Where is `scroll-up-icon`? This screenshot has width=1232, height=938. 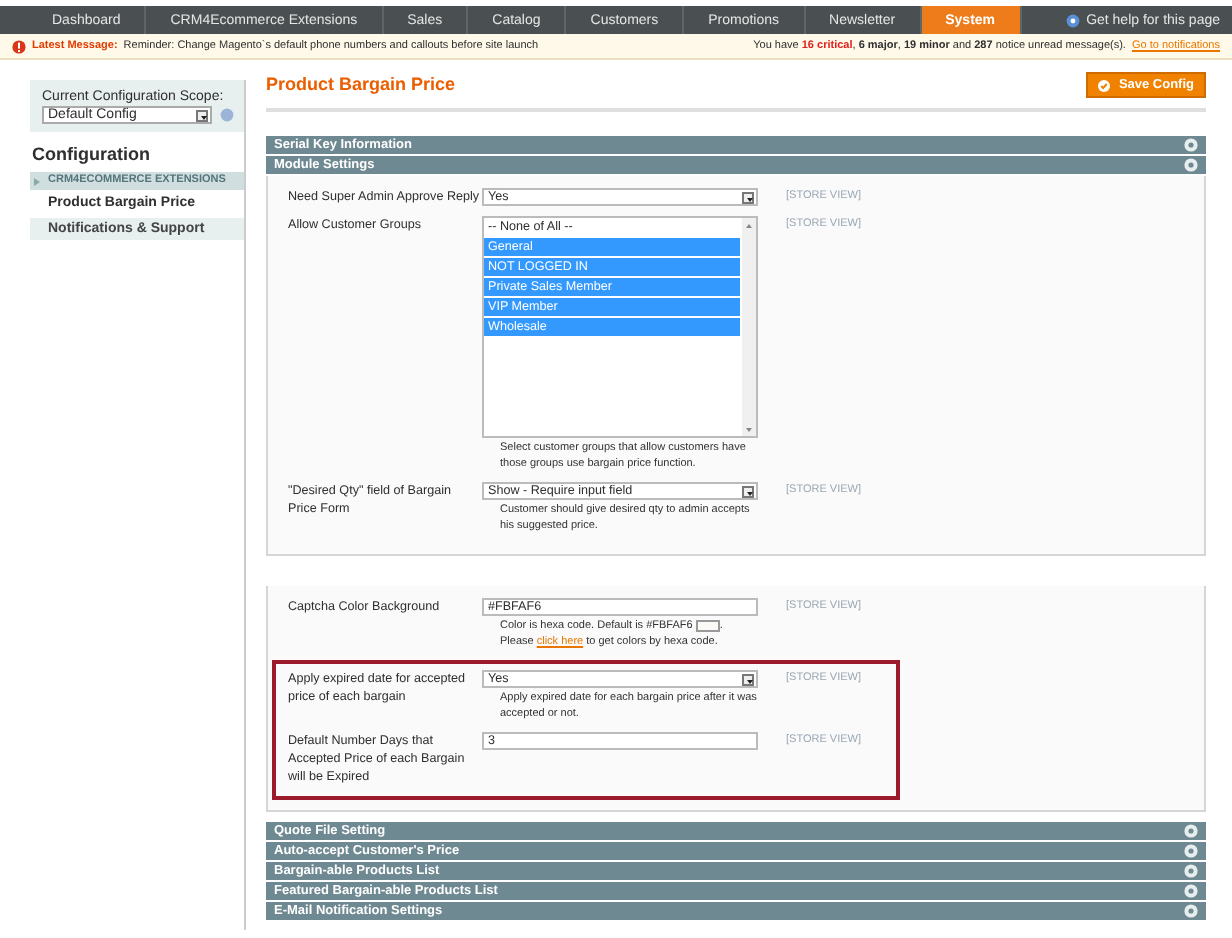
scroll-up-icon is located at coordinates (749, 226).